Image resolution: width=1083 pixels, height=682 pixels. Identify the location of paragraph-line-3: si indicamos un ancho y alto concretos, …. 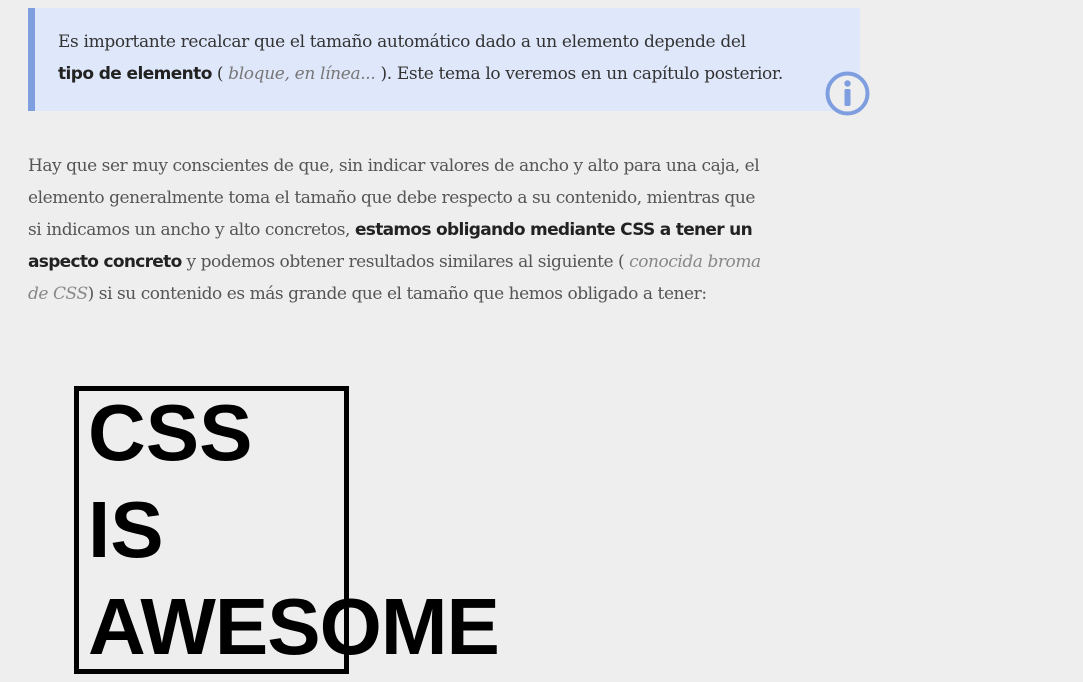
(443, 230).